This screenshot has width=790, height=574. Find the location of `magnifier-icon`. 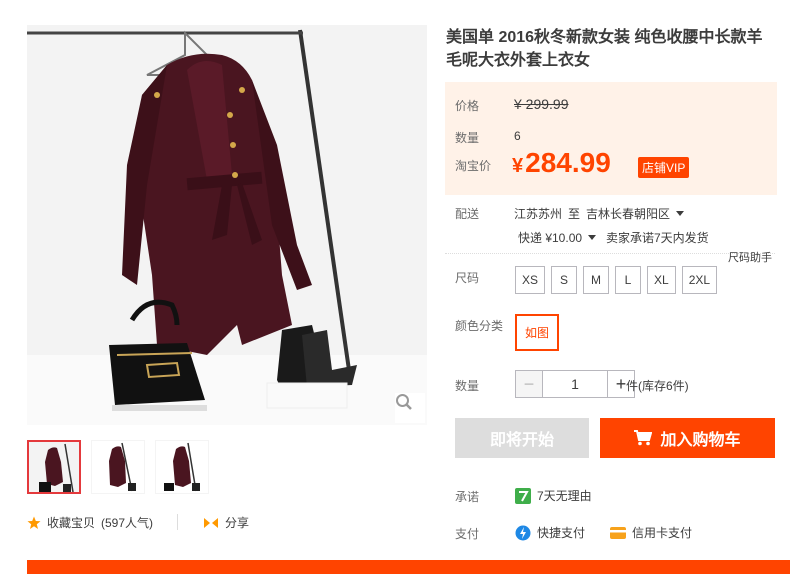

magnifier-icon is located at coordinates (404, 402).